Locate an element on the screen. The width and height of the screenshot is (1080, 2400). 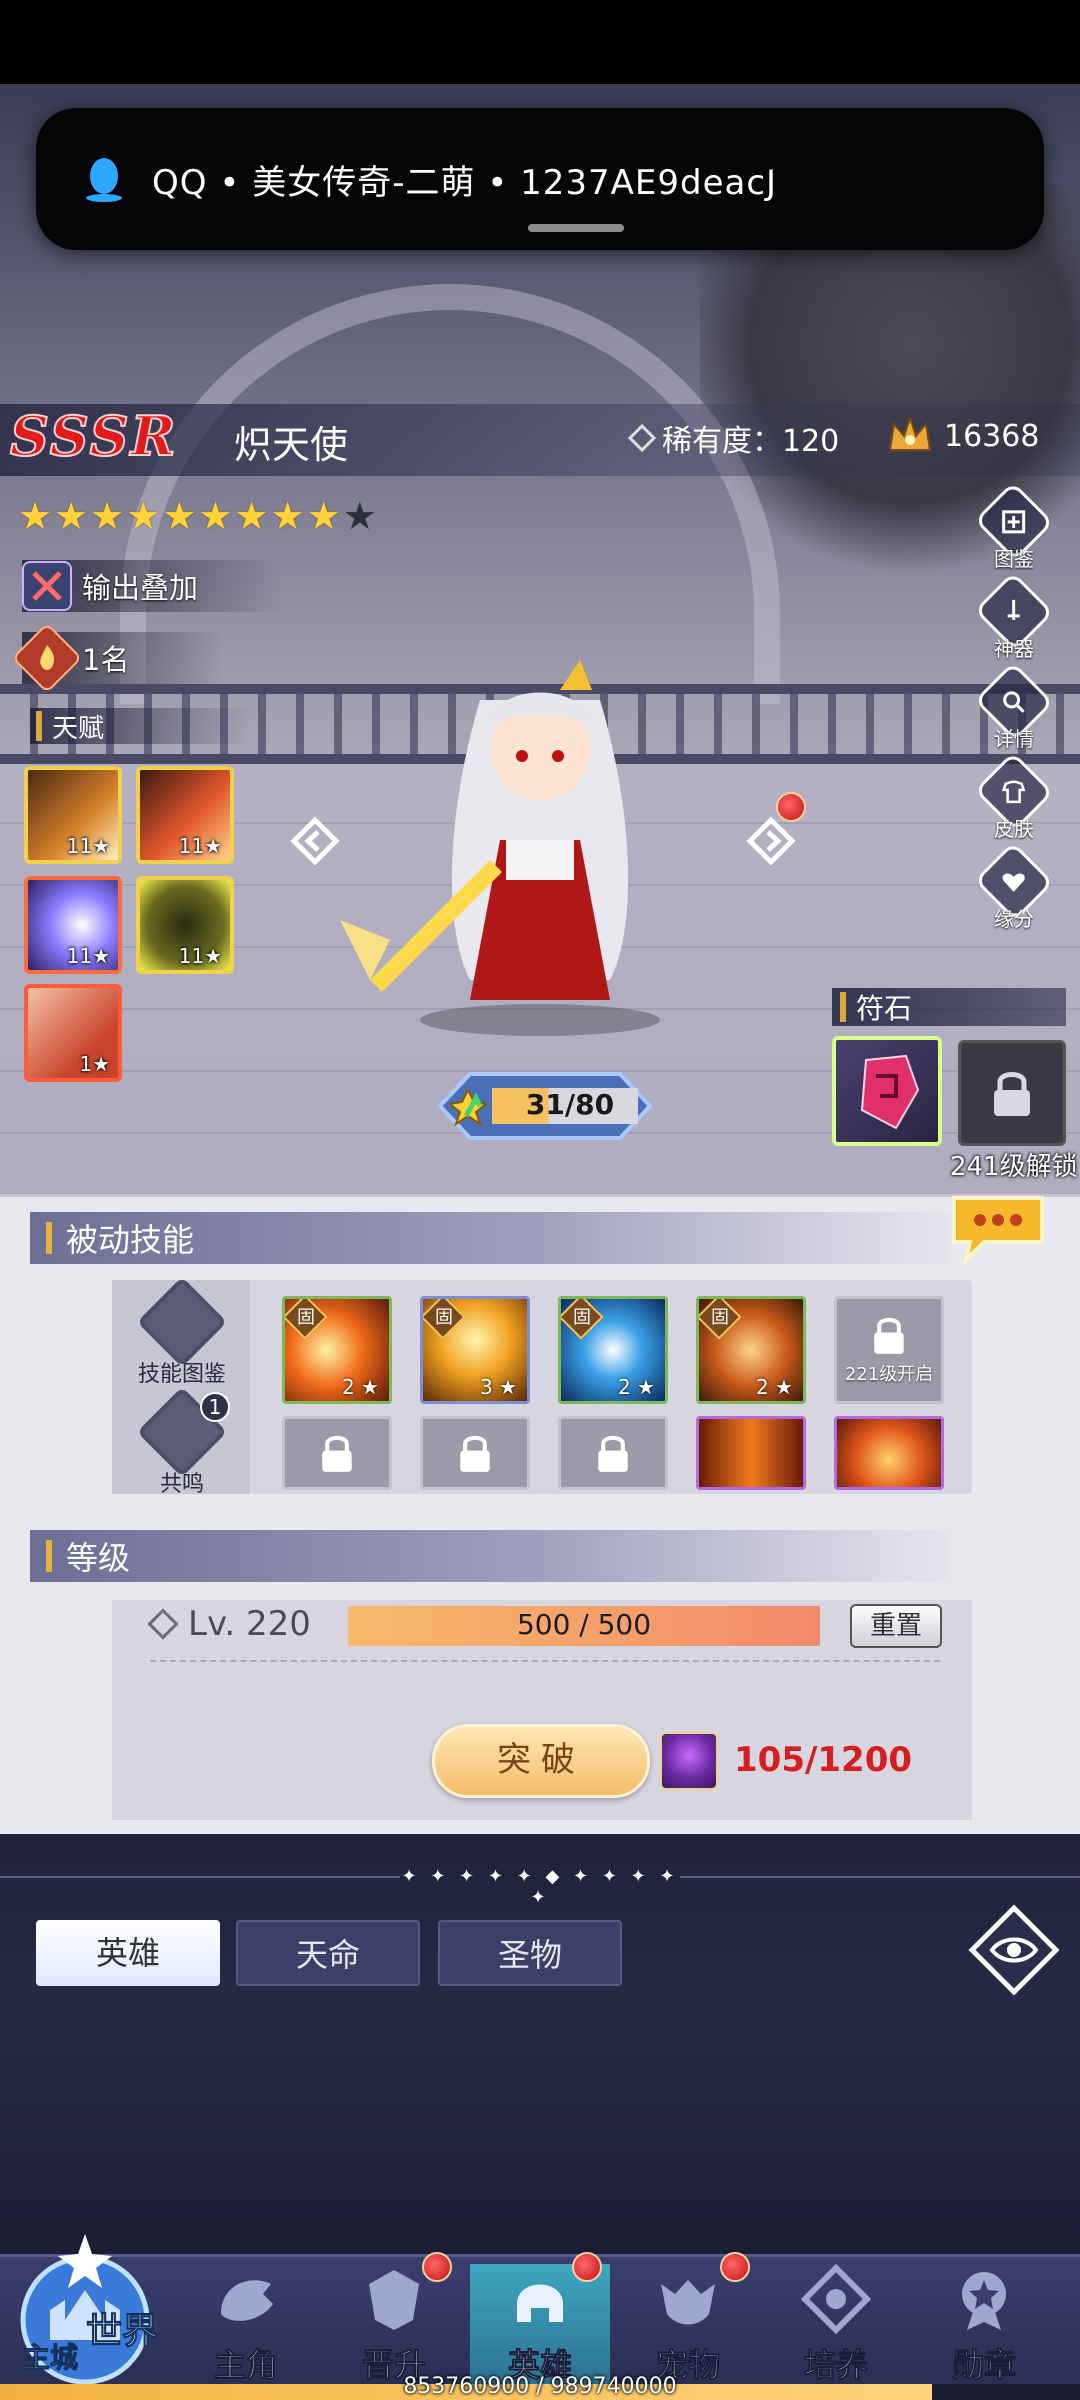
qq-notification: QQ • 美女传奇-二萌 • 1237AE9deacJ is located at coordinates (540, 179).